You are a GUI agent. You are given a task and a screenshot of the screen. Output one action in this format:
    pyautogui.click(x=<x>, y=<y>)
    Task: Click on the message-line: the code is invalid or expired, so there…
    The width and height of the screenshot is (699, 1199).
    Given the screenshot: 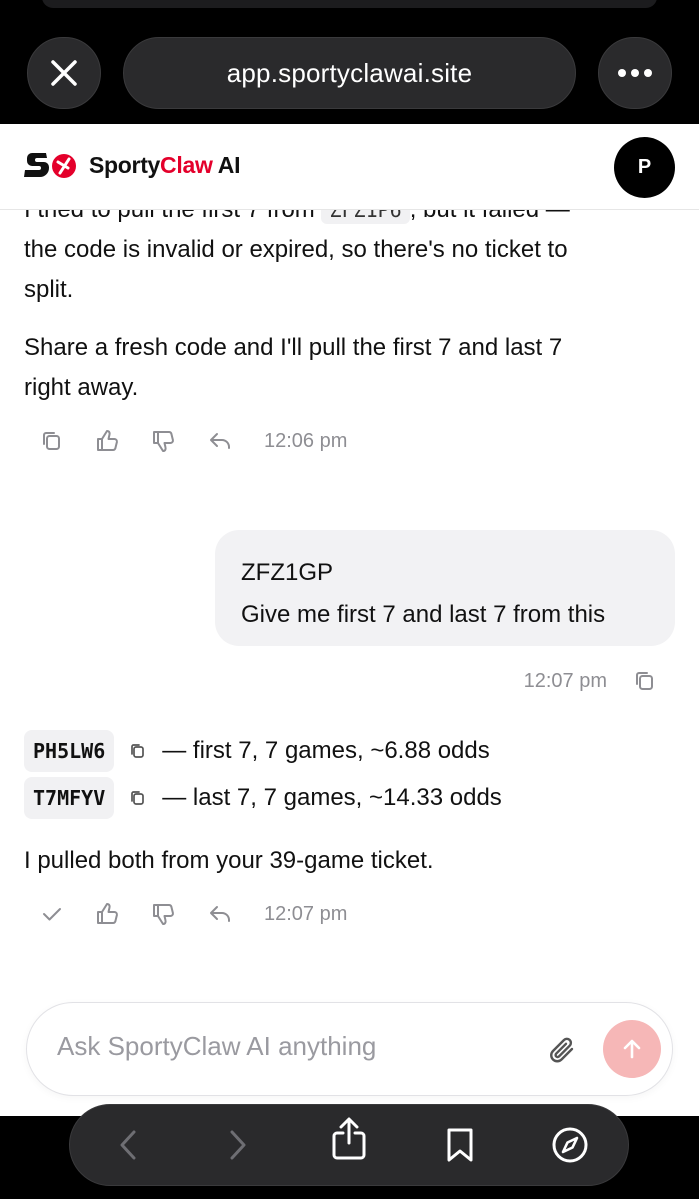 What is the action you would take?
    pyautogui.click(x=296, y=249)
    